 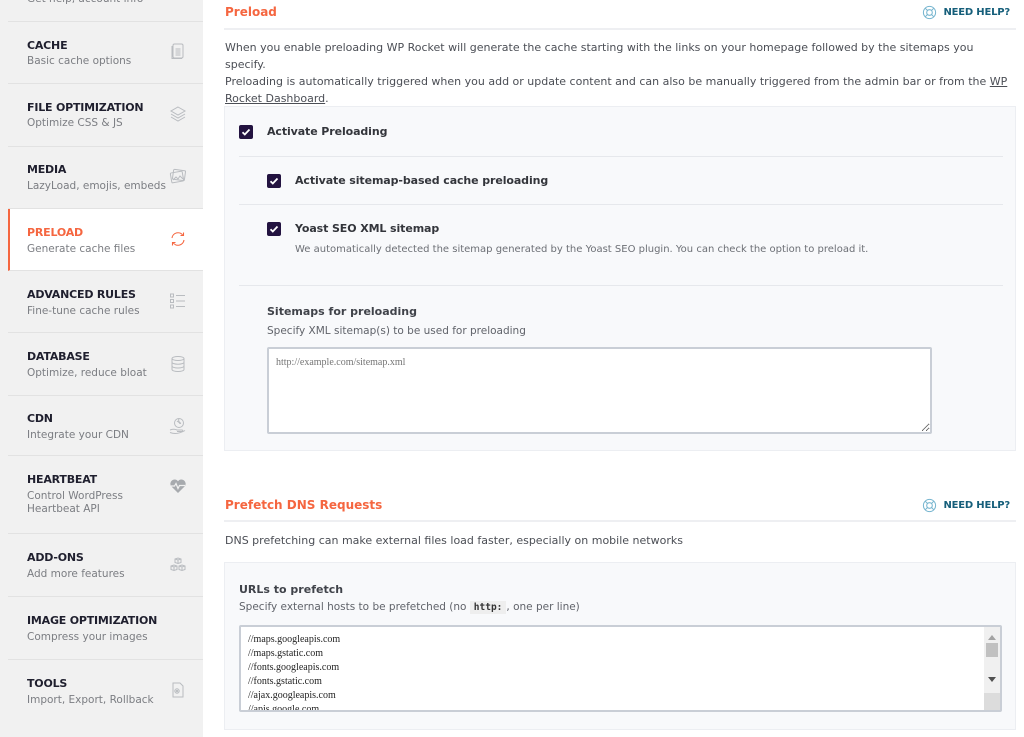 I want to click on preload-description-end: ., so click(x=327, y=98).